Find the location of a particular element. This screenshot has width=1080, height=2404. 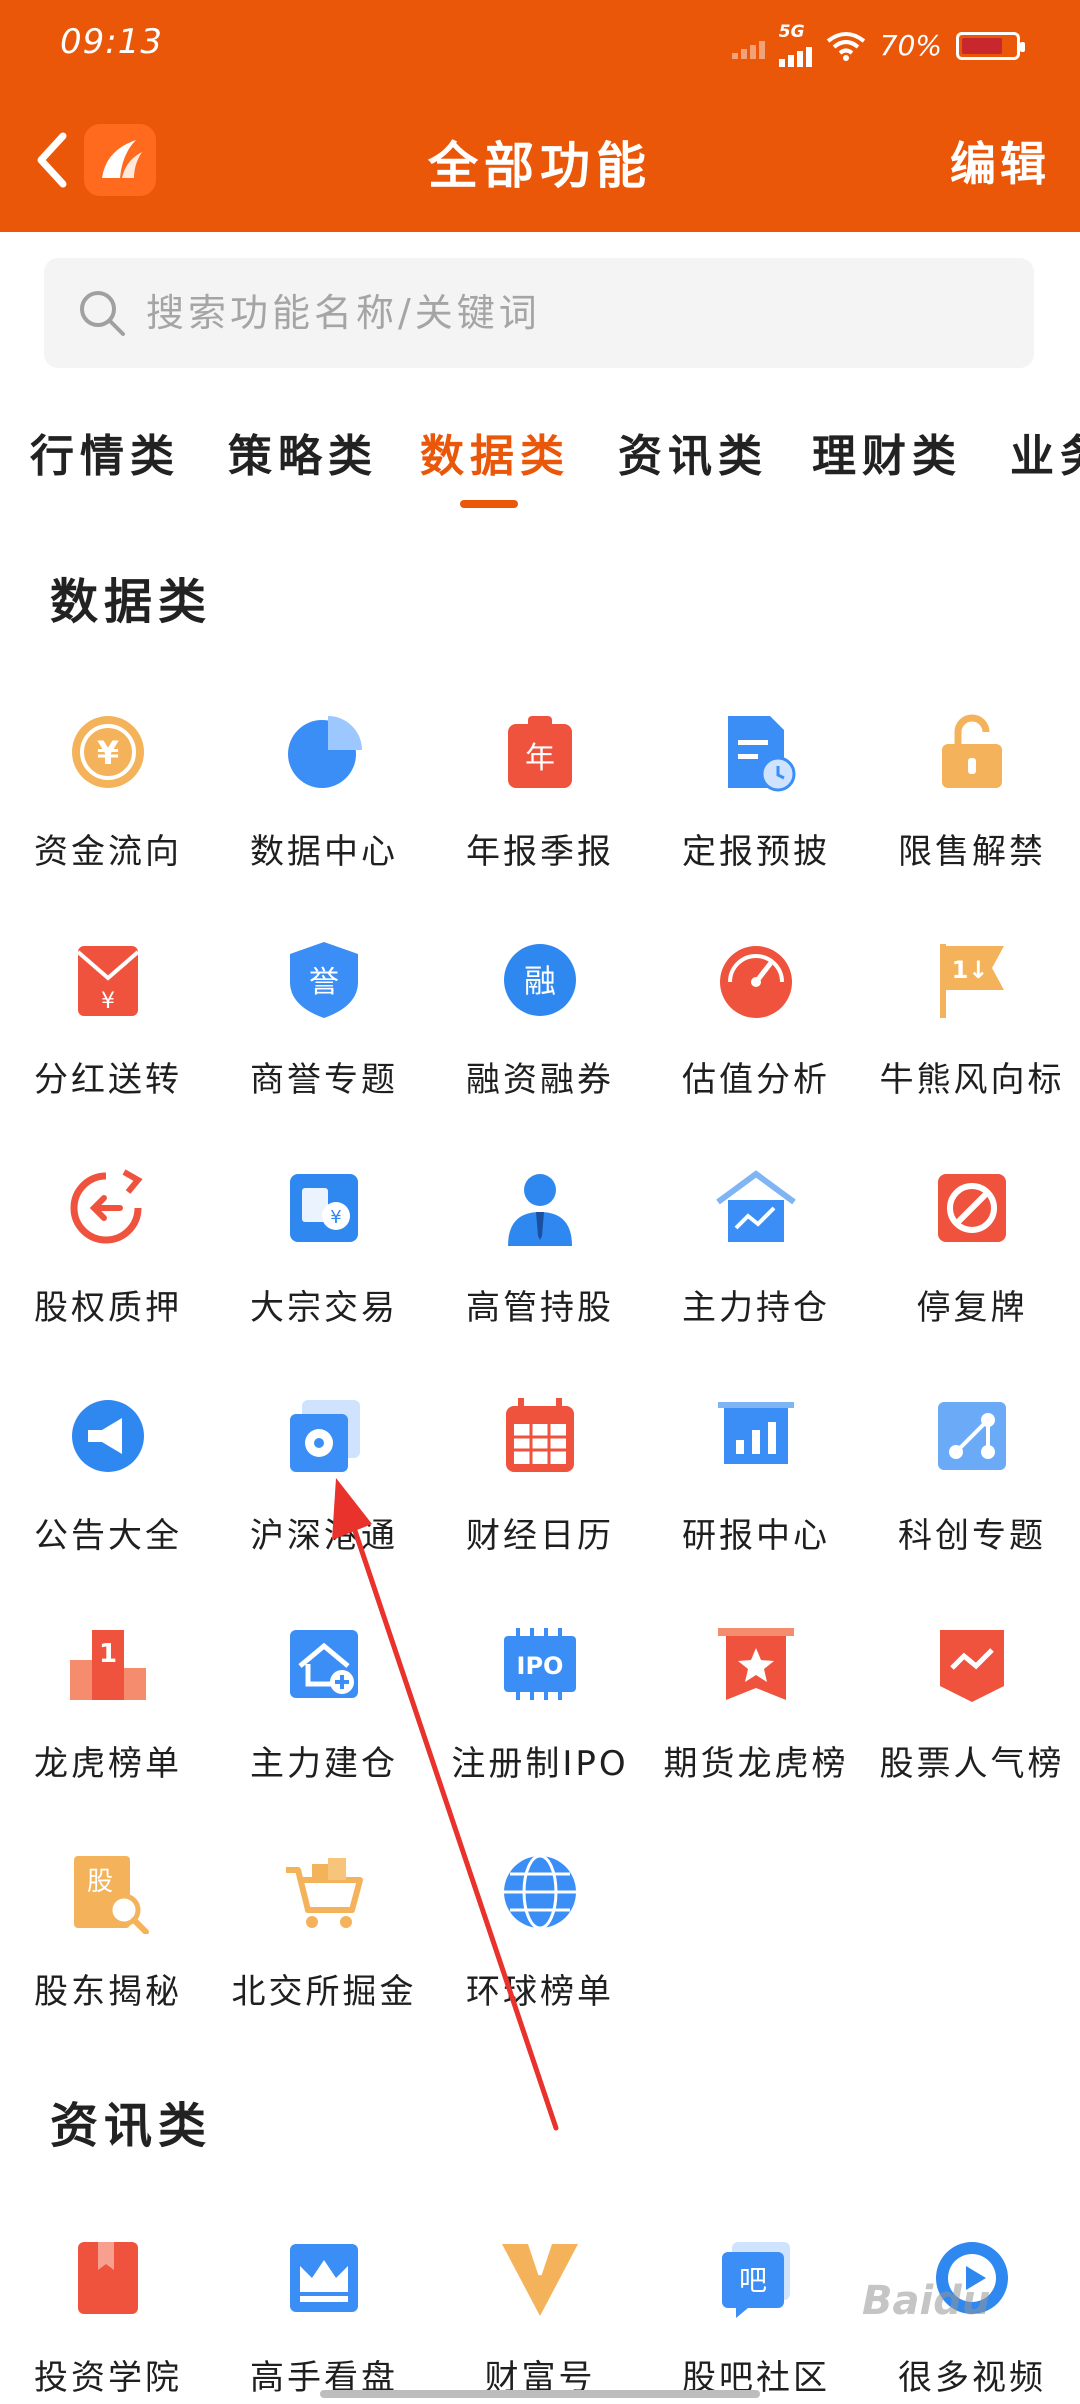

function-item-label: 定报预披 is located at coordinates (756, 852).